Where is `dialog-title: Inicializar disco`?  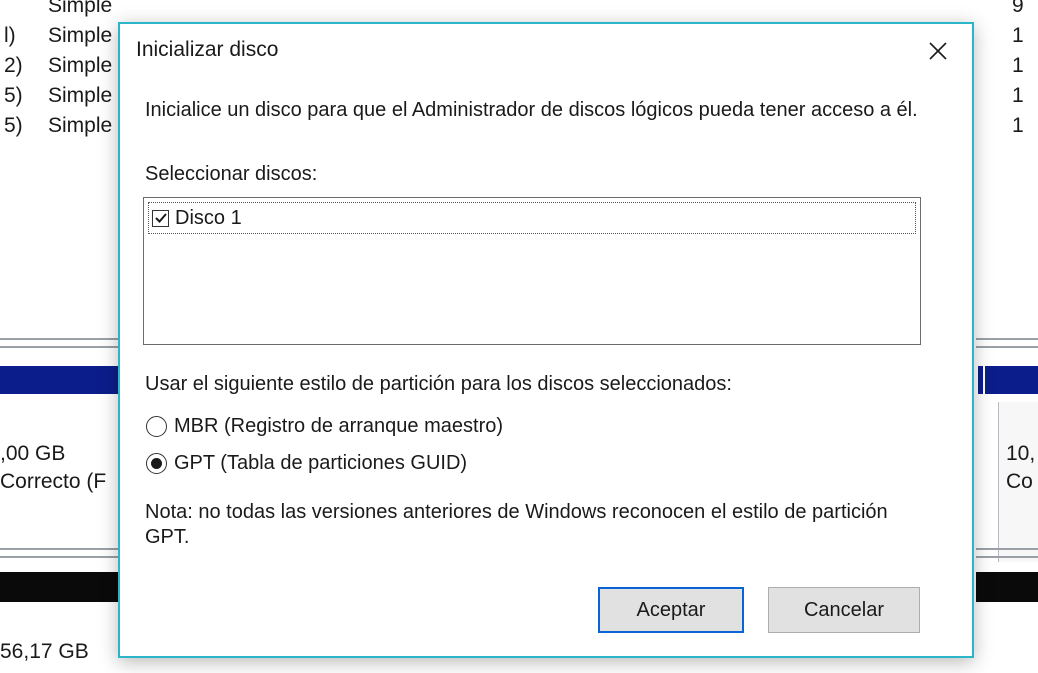 dialog-title: Inicializar disco is located at coordinates (207, 49).